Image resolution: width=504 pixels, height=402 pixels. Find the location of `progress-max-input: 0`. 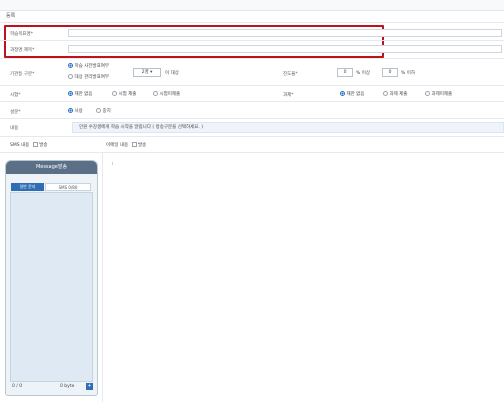

progress-max-input: 0 is located at coordinates (390, 72).